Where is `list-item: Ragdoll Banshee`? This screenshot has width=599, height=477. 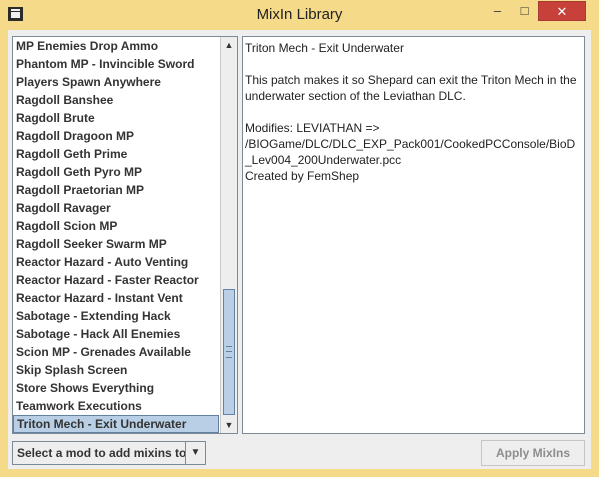
list-item: Ragdoll Banshee is located at coordinates (116, 100).